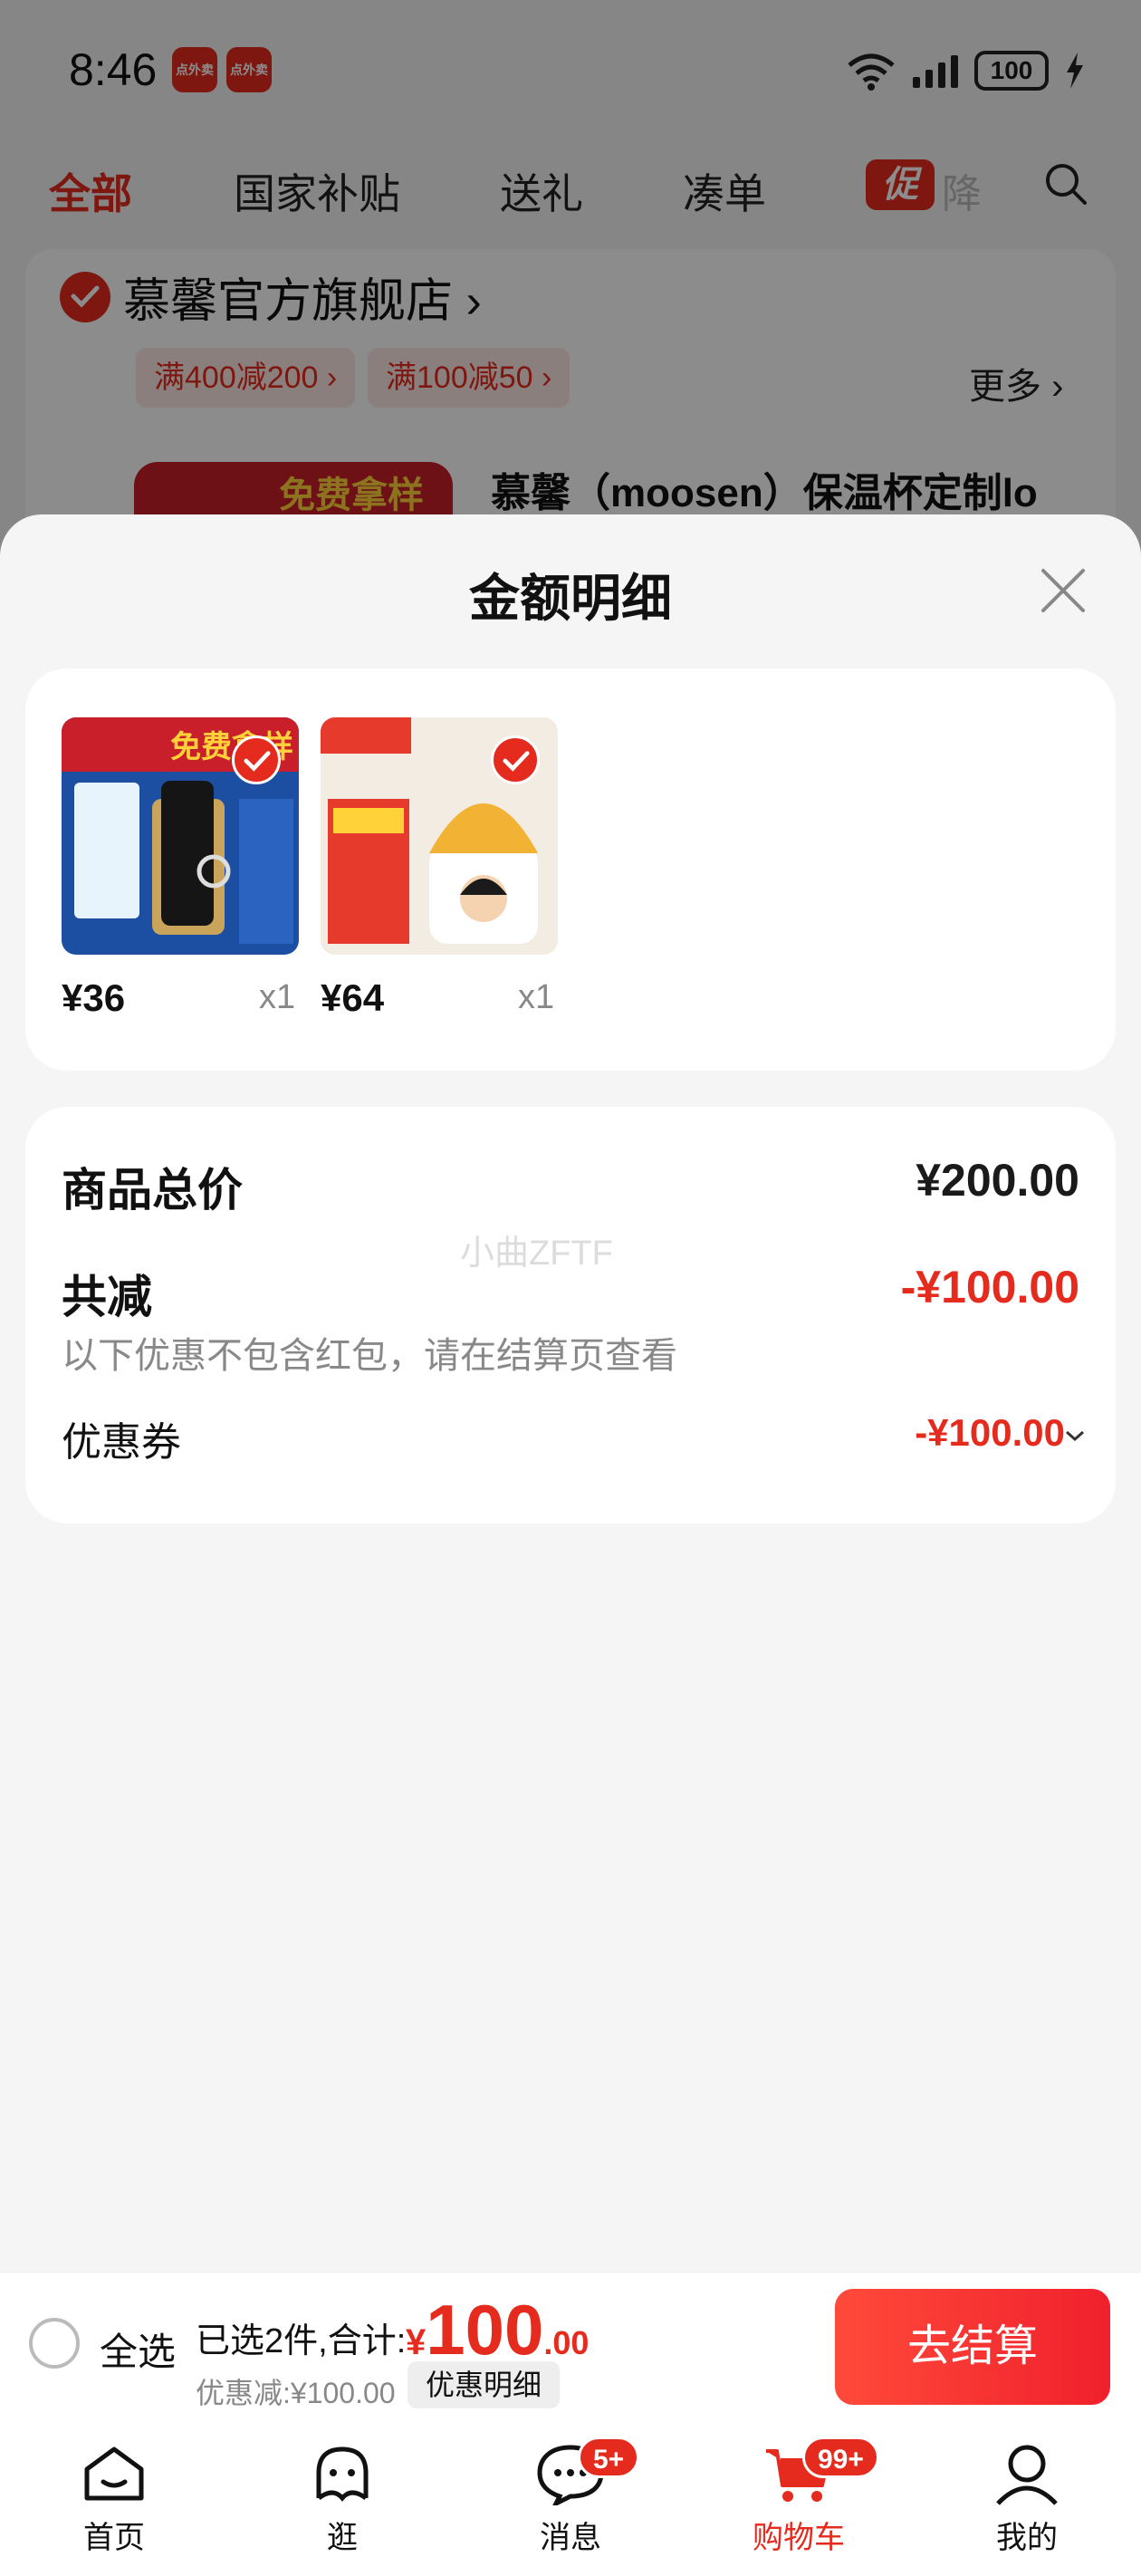 This screenshot has height=2576, width=1141. Describe the element at coordinates (180, 836) in the screenshot. I see `product-image-thermos: 免费拿样` at that location.